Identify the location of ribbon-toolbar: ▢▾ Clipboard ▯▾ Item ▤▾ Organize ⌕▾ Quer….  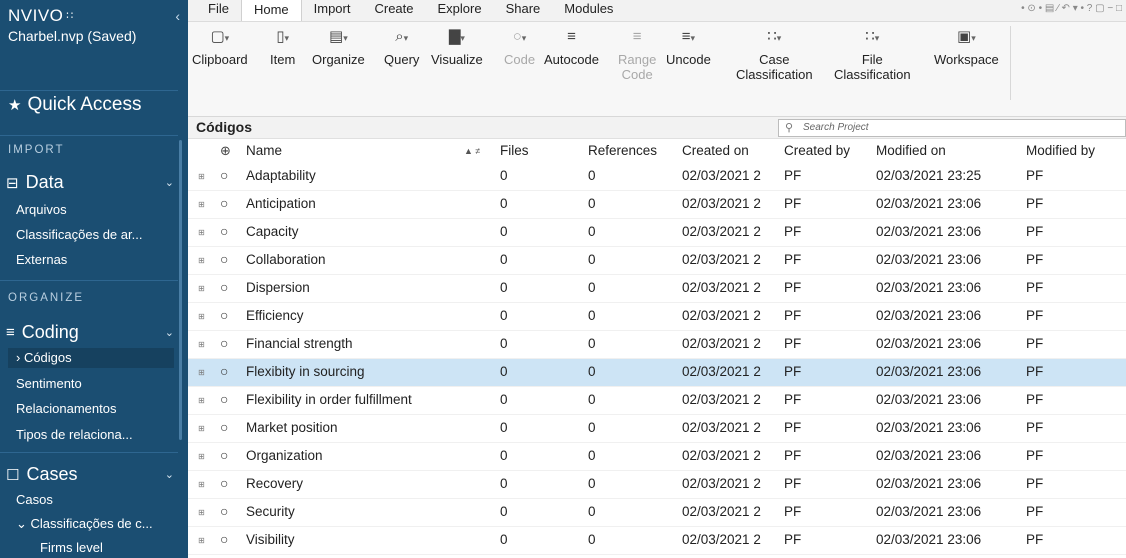
(657, 69).